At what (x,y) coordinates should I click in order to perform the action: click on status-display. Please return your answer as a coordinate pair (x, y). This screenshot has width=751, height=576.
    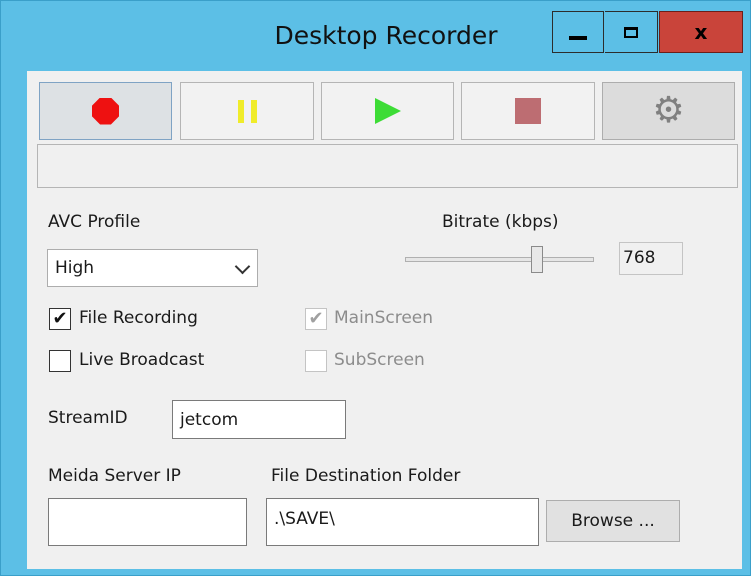
    Looking at the image, I should click on (387, 166).